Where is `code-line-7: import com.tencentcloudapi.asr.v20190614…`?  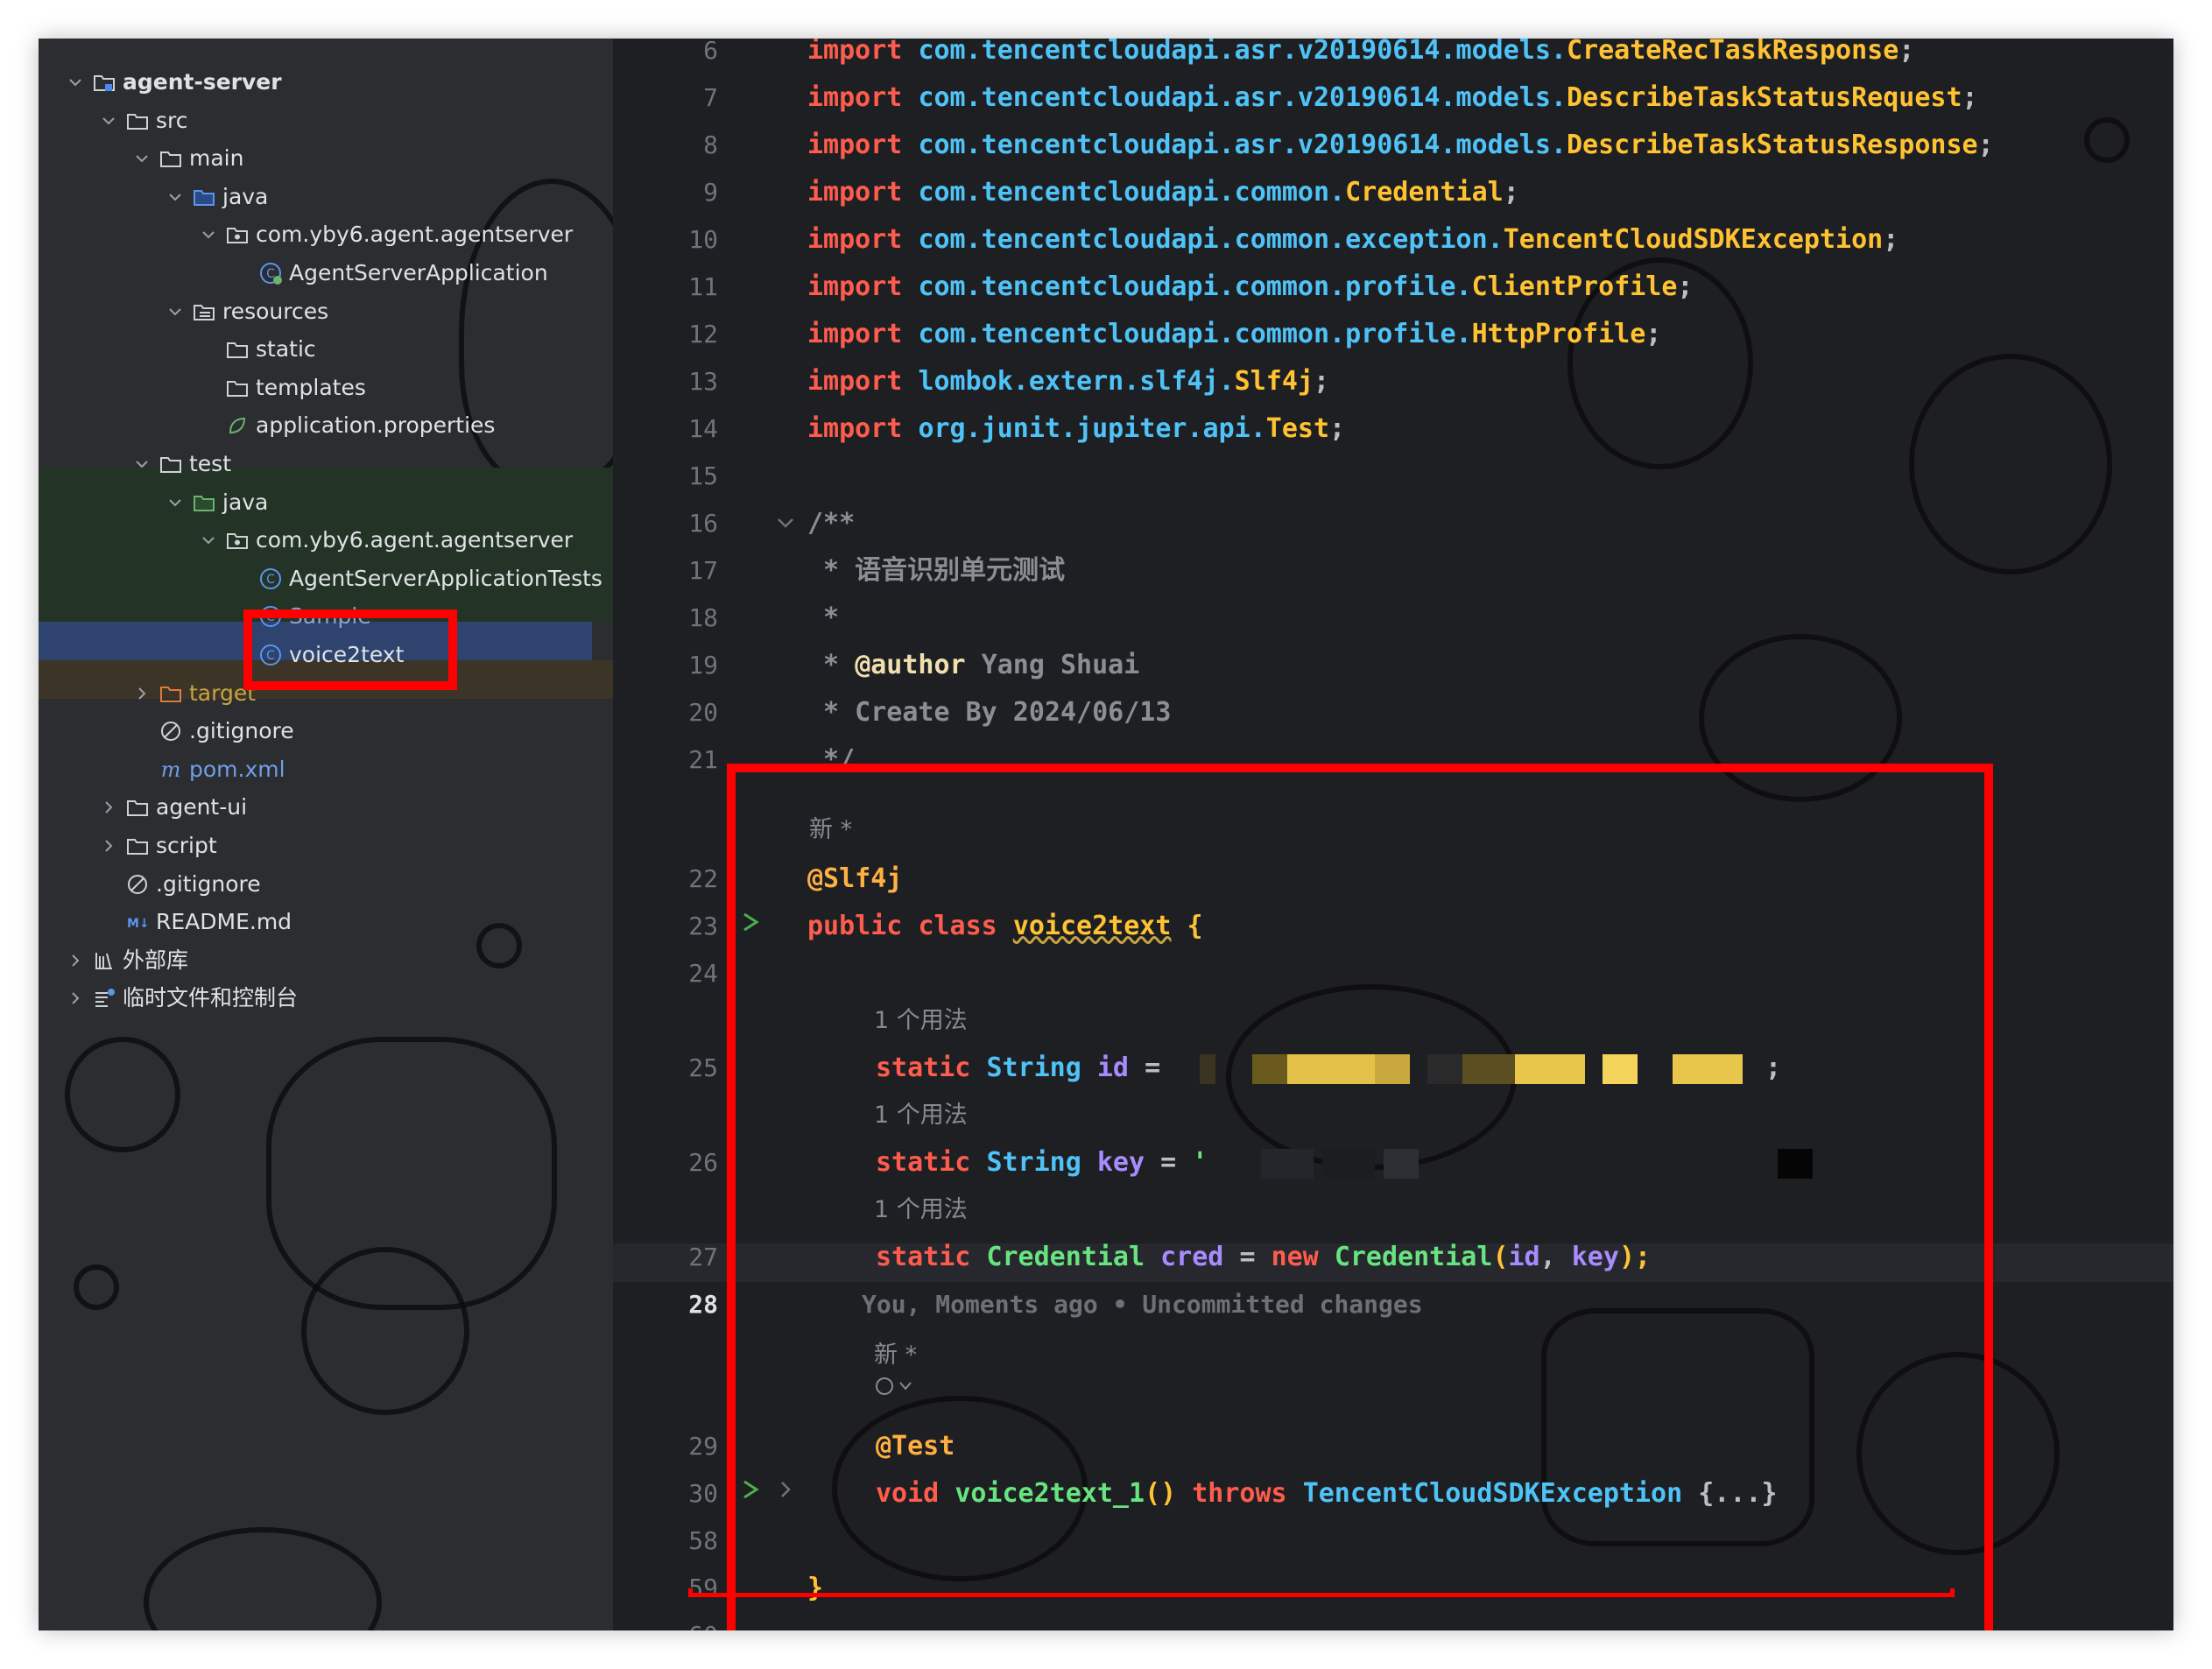 code-line-7: import com.tencentcloudapi.asr.v20190614… is located at coordinates (1393, 98).